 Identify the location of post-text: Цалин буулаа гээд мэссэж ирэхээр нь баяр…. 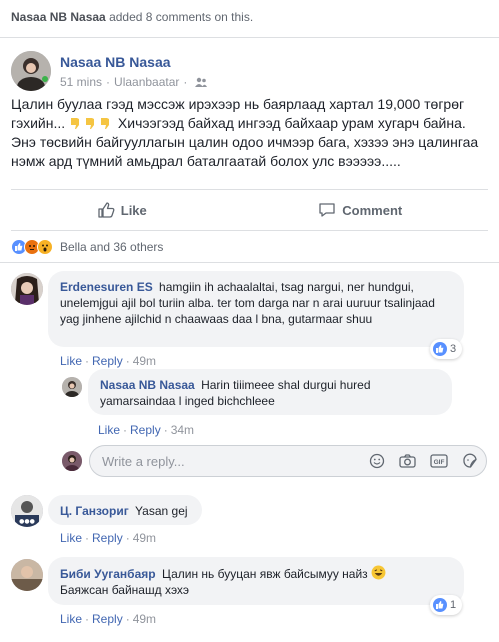
(249, 133).